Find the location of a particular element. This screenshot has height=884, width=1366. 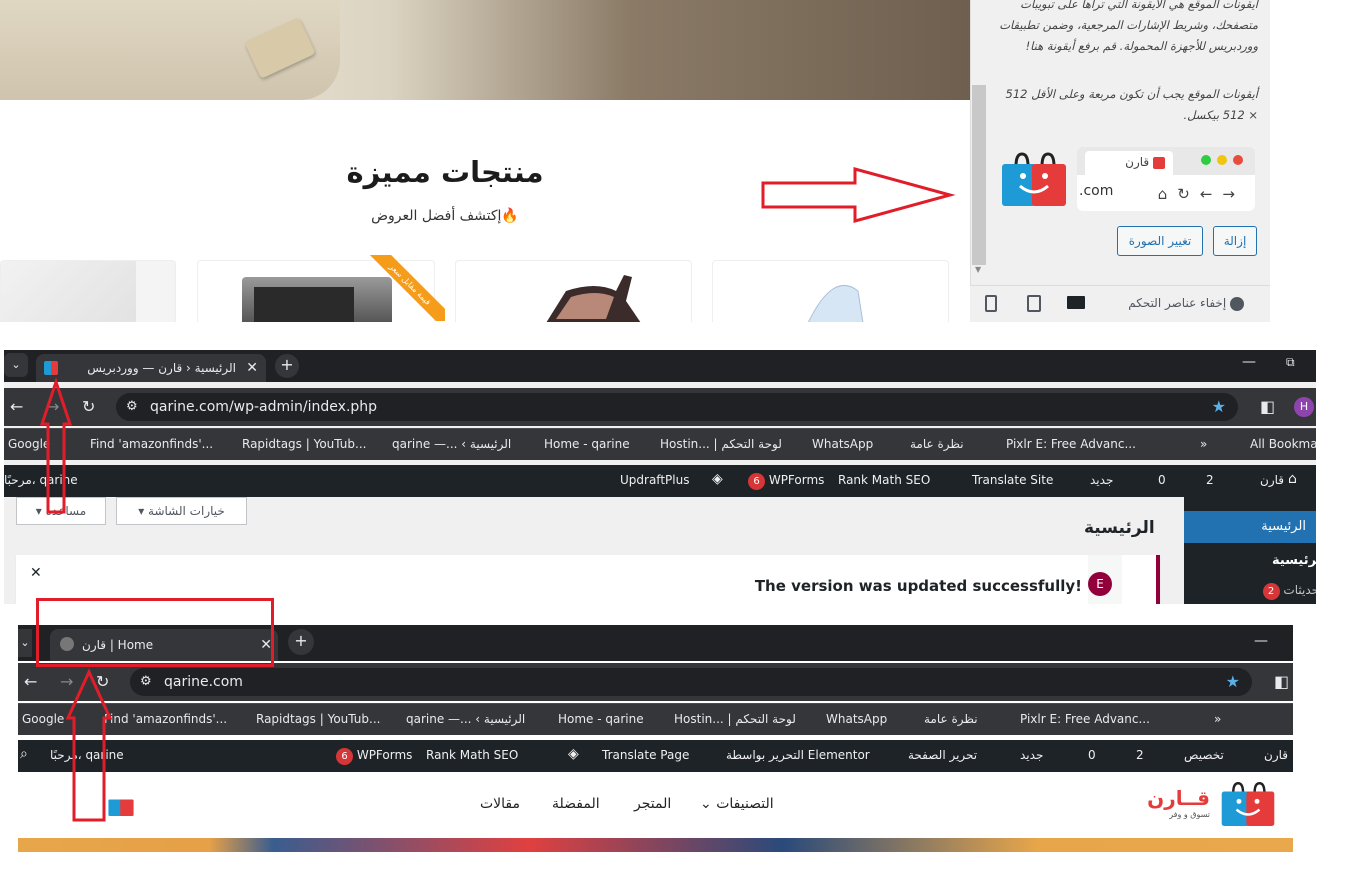

tablet-preview-icon is located at coordinates (1034, 303).